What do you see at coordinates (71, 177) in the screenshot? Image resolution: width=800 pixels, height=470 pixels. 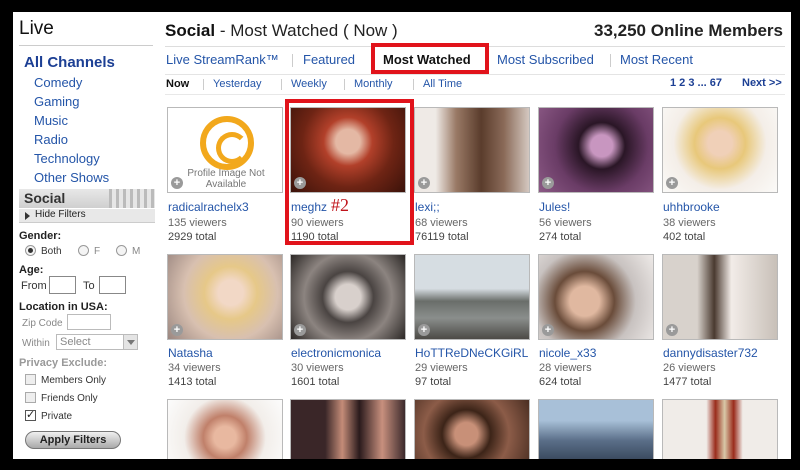 I see `category-other-shows: Other Shows` at bounding box center [71, 177].